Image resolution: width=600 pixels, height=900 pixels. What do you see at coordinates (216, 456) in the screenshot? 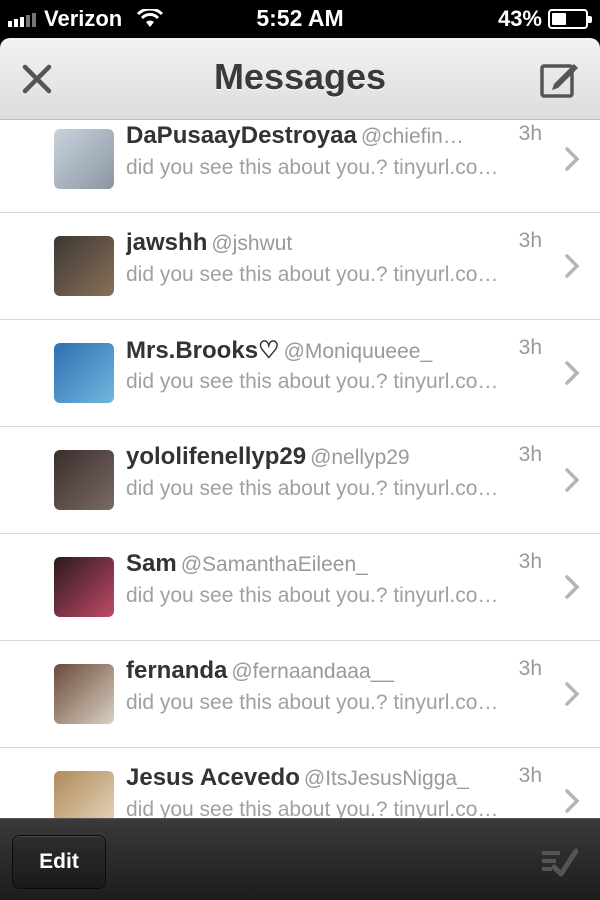
I see `sender-name: yololifenellyp29` at bounding box center [216, 456].